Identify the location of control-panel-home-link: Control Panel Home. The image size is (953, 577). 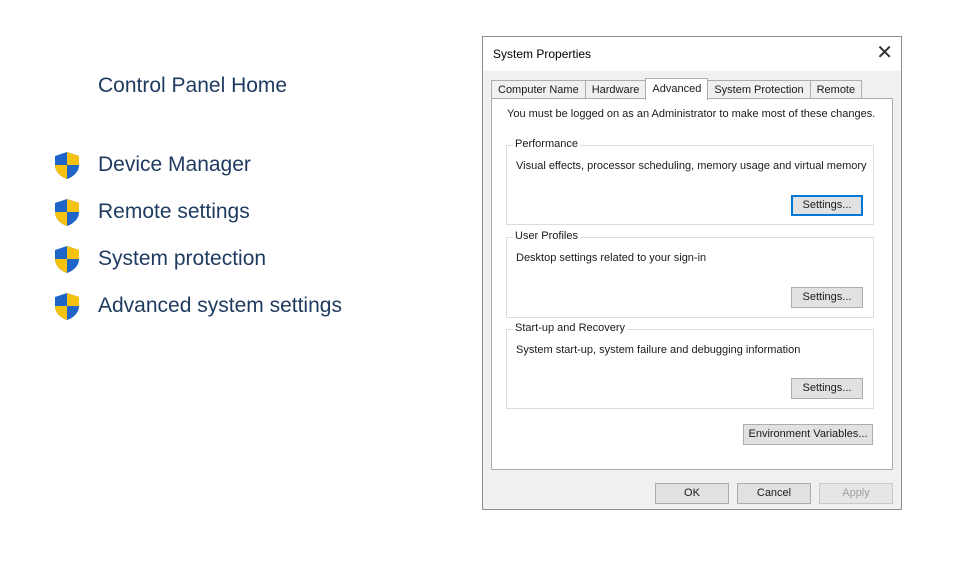
(192, 86).